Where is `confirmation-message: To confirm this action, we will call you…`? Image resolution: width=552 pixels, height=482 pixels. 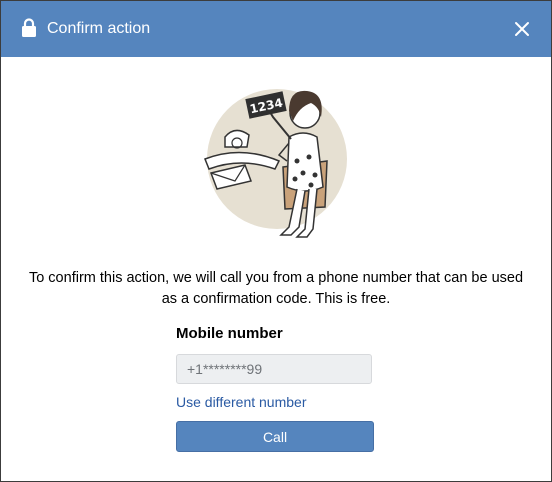 confirmation-message: To confirm this action, we will call you… is located at coordinates (276, 288).